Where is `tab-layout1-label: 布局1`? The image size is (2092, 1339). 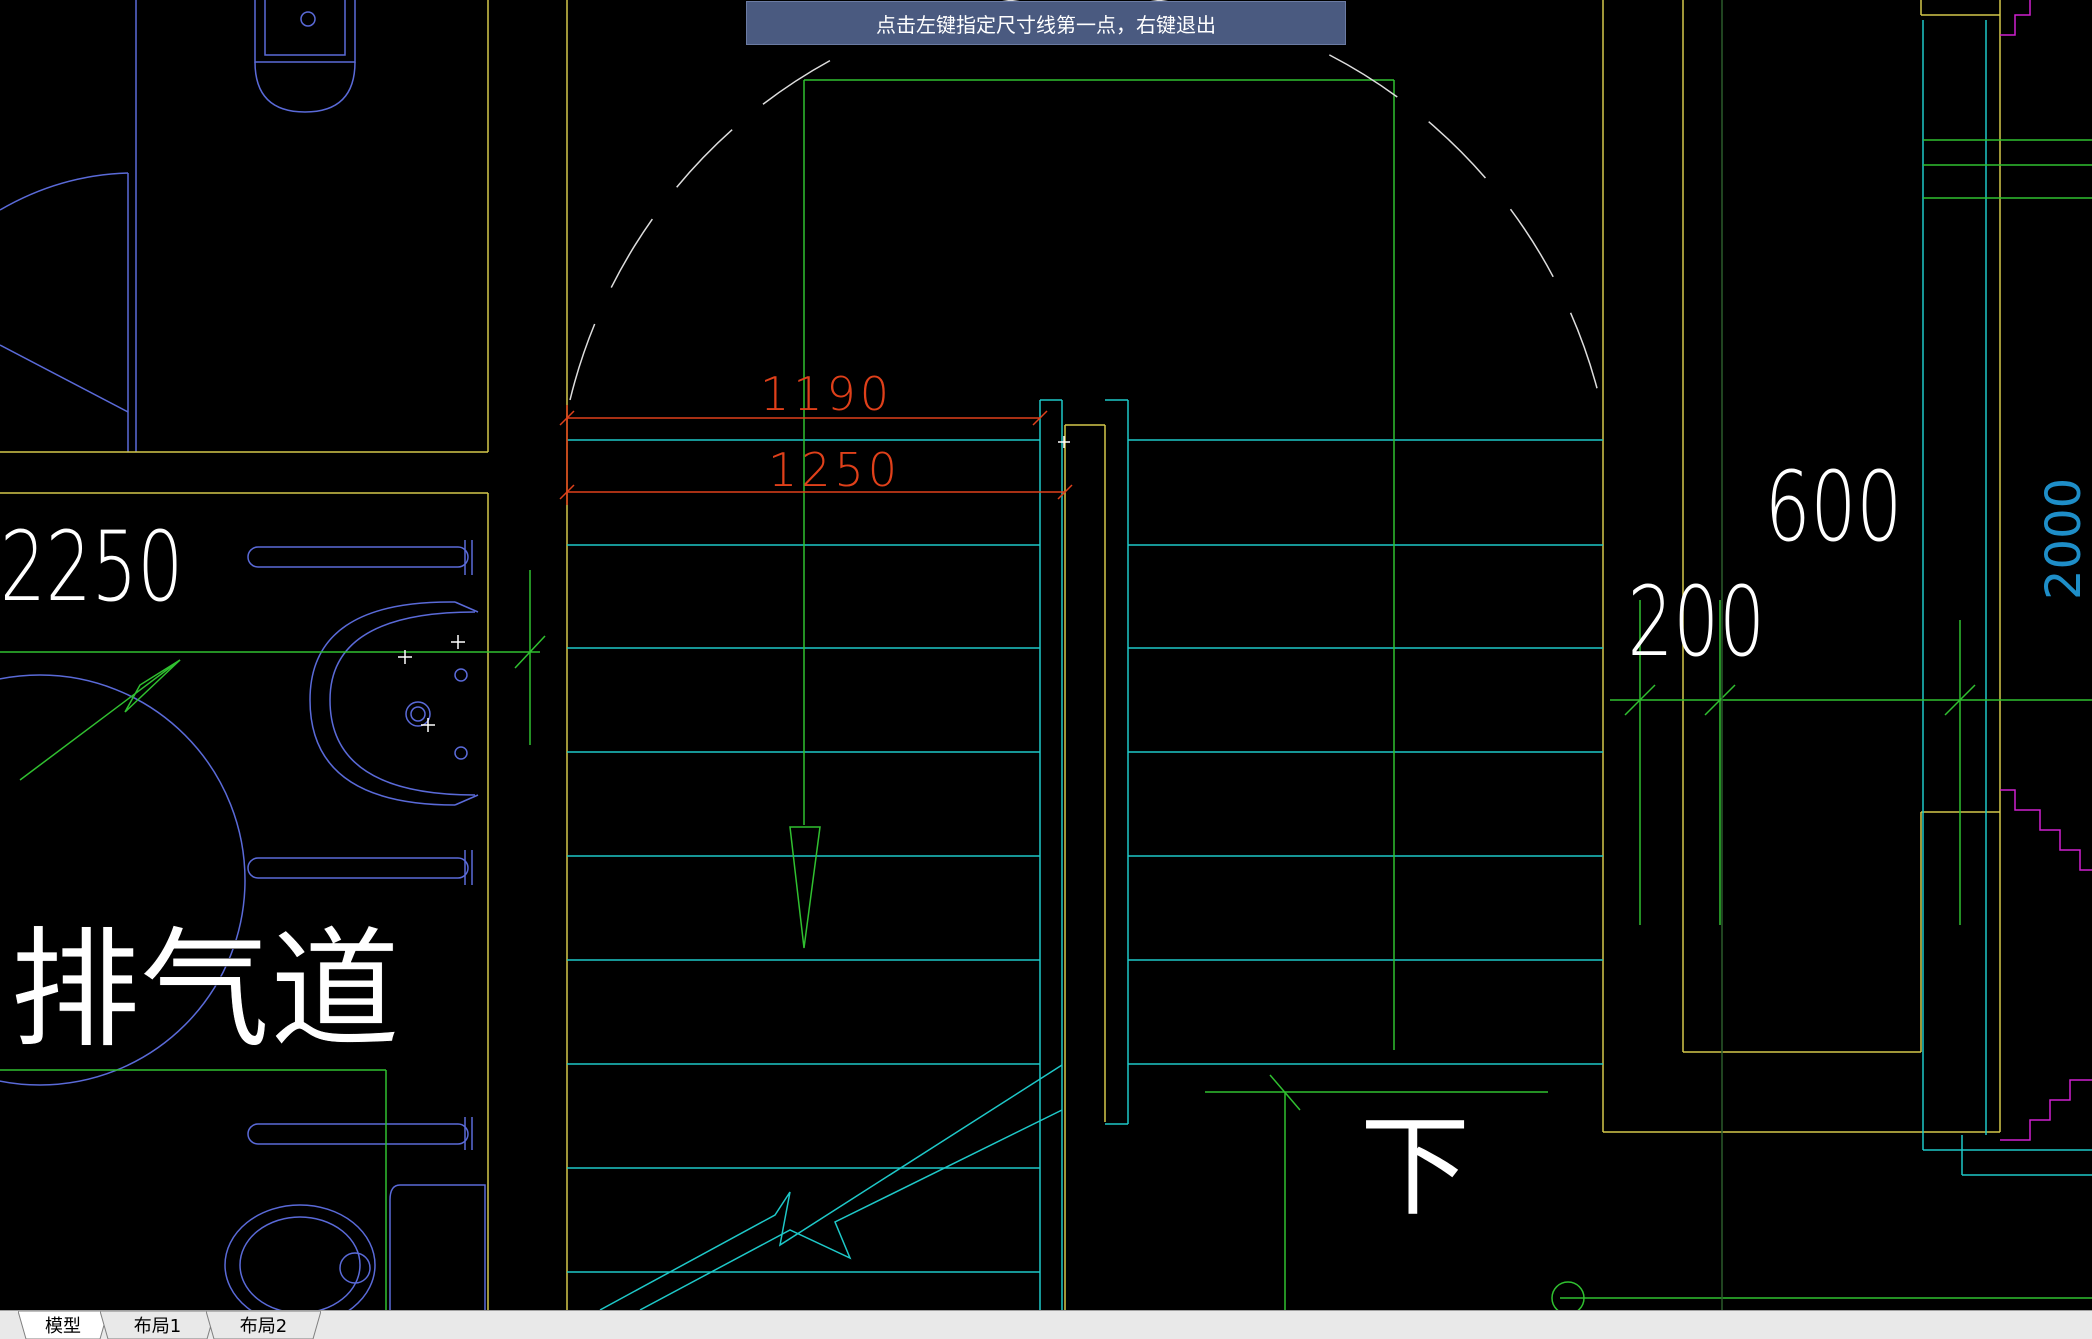
tab-layout1-label: 布局1 is located at coordinates (157, 1326).